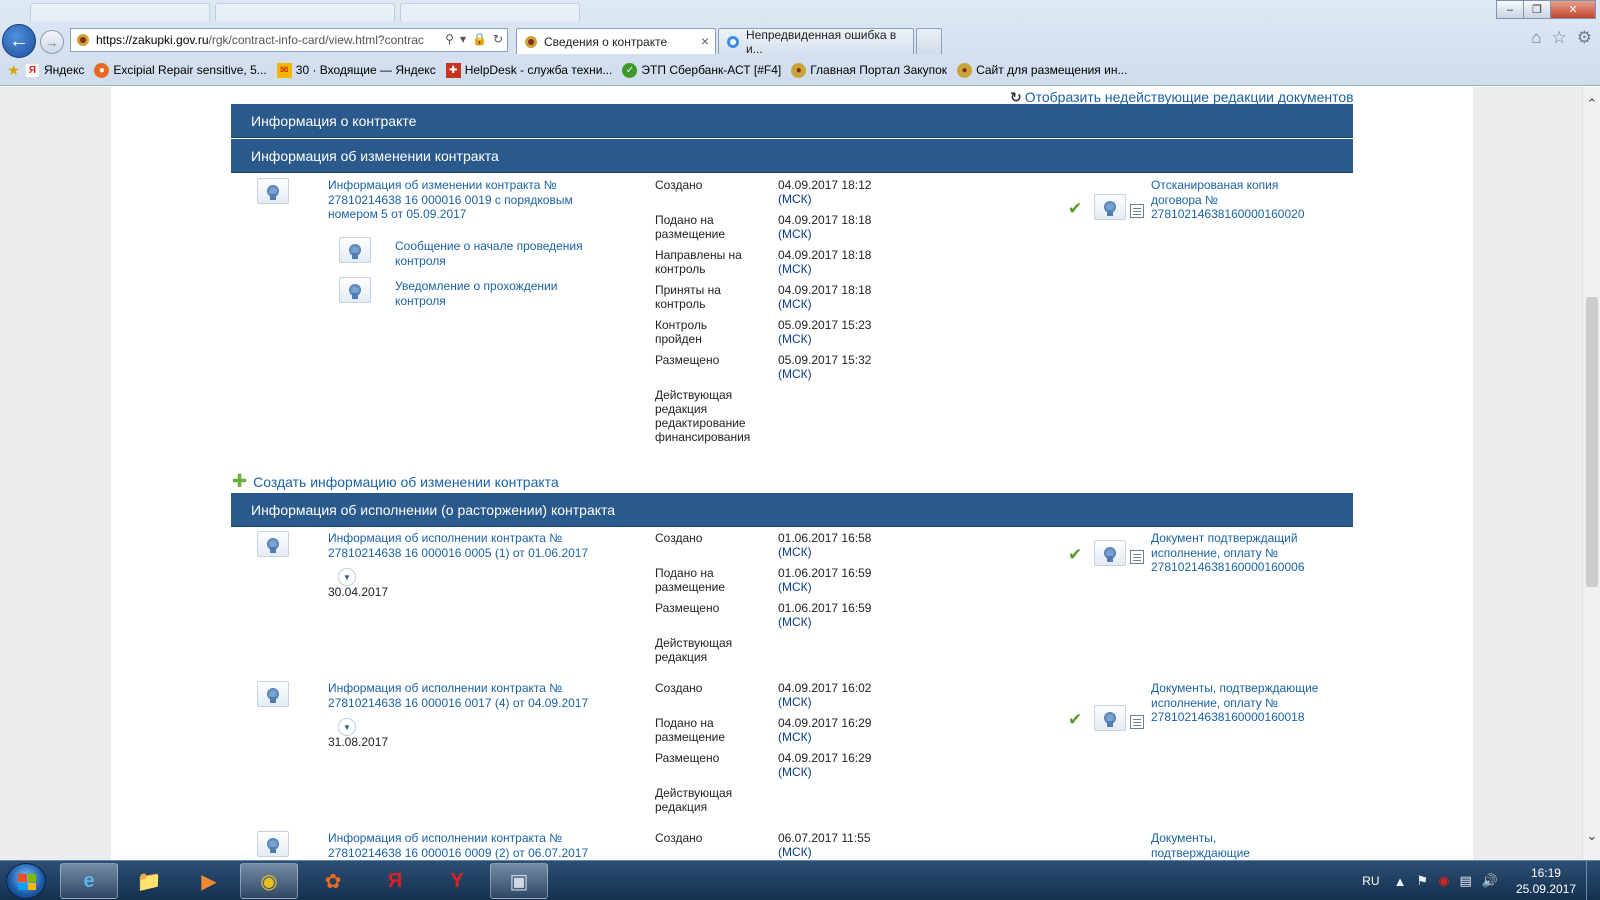 This screenshot has height=900, width=1600. What do you see at coordinates (209, 881) in the screenshot?
I see `media-player-icon: ▶` at bounding box center [209, 881].